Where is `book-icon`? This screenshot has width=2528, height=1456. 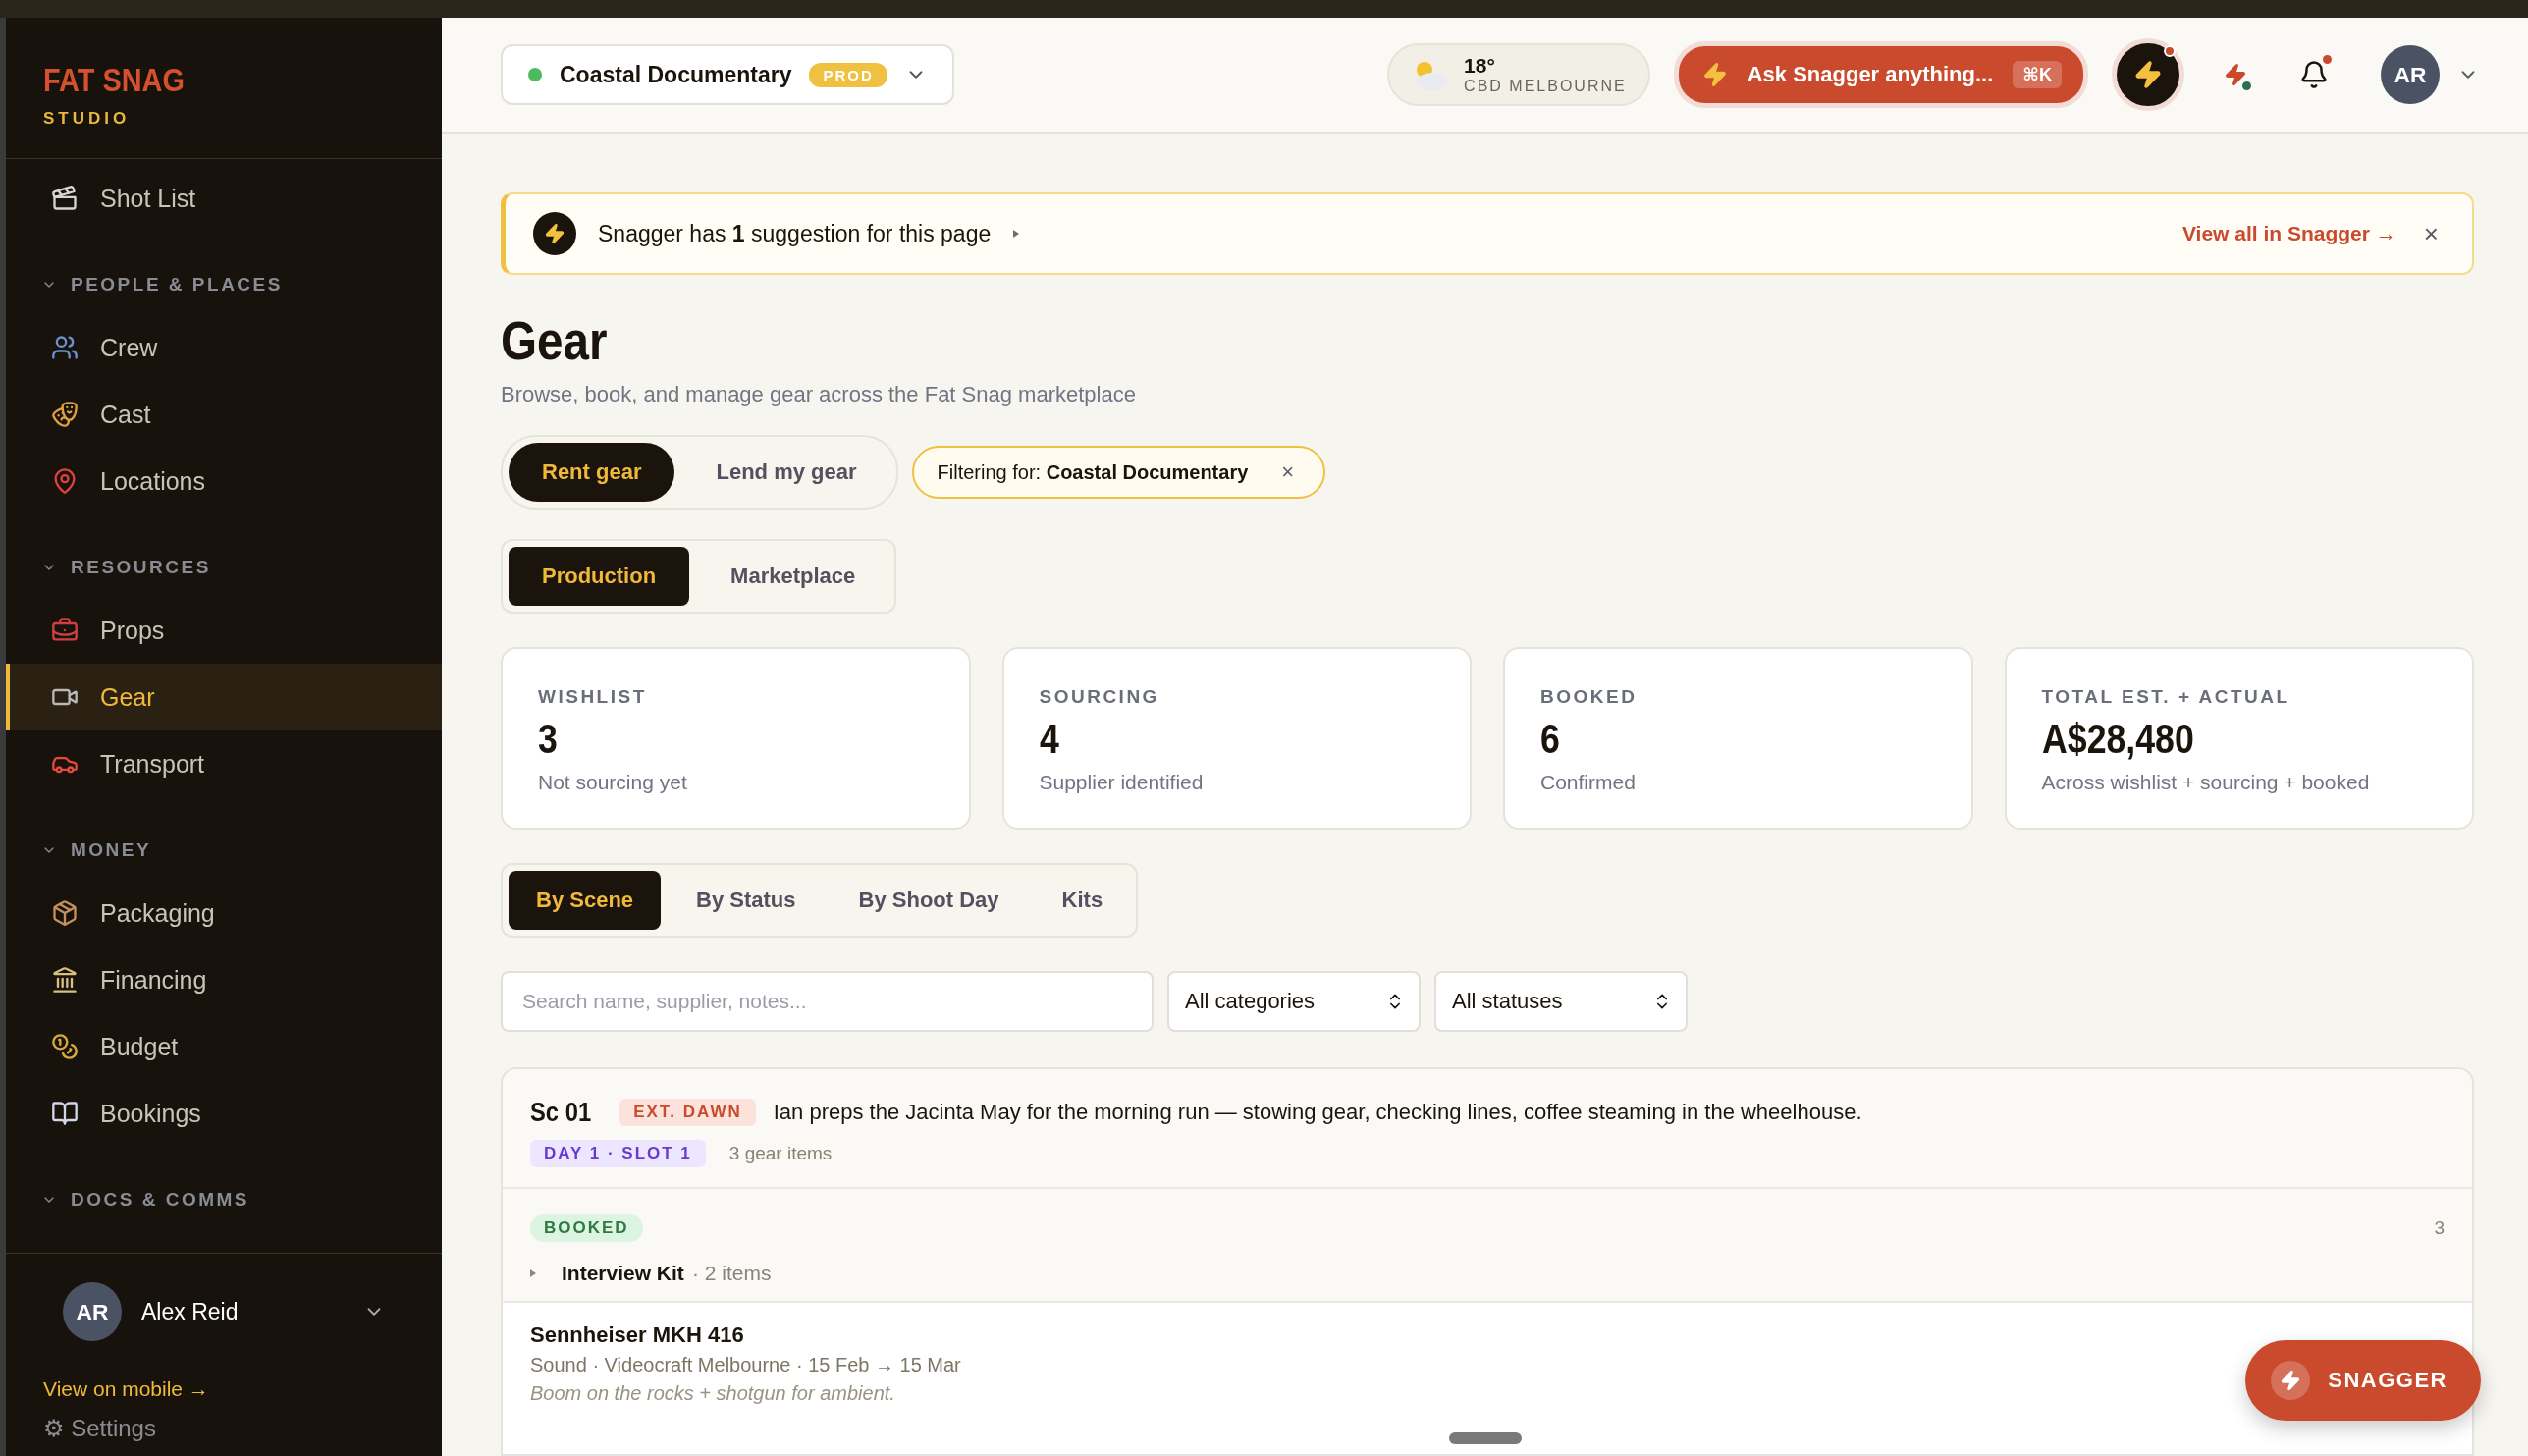
book-icon is located at coordinates (65, 1113).